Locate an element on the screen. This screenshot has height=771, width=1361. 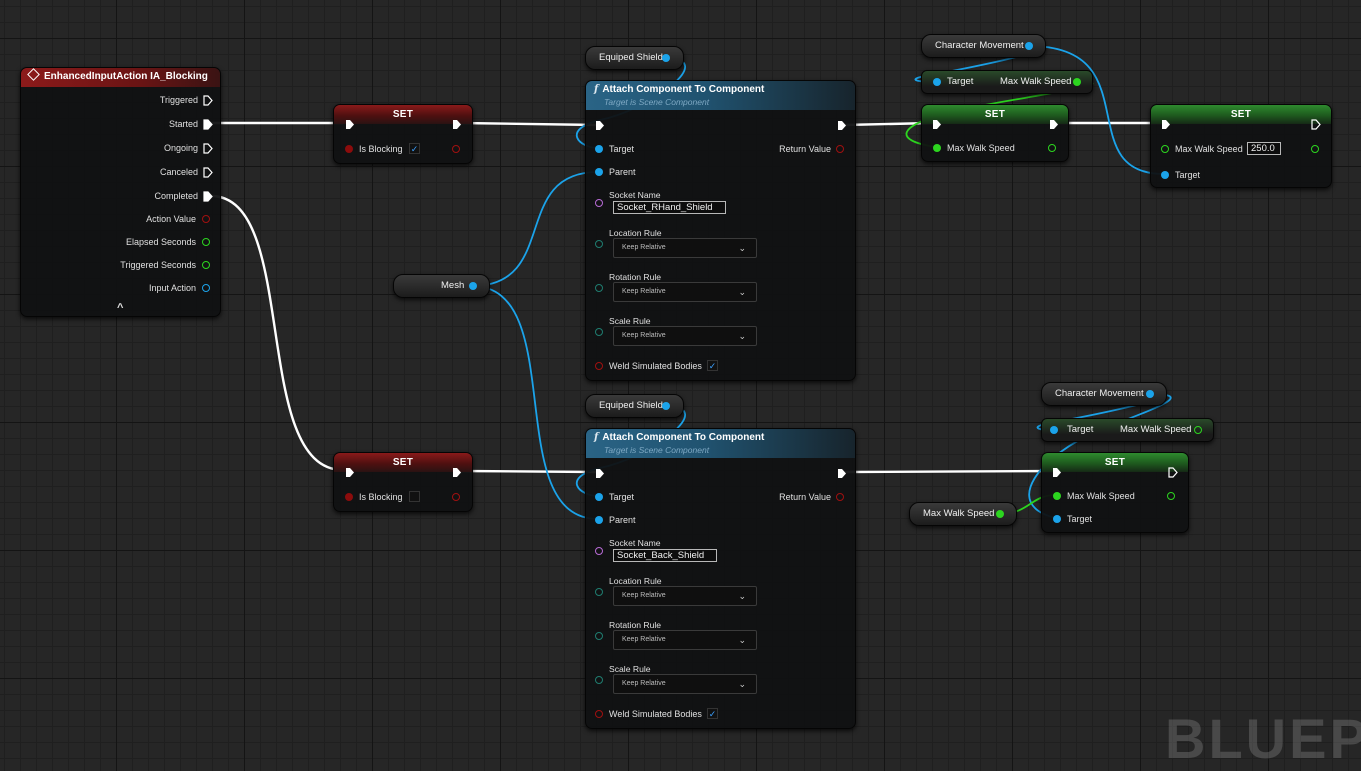
exec-out-ongoing-pin is located at coordinates (208, 148).